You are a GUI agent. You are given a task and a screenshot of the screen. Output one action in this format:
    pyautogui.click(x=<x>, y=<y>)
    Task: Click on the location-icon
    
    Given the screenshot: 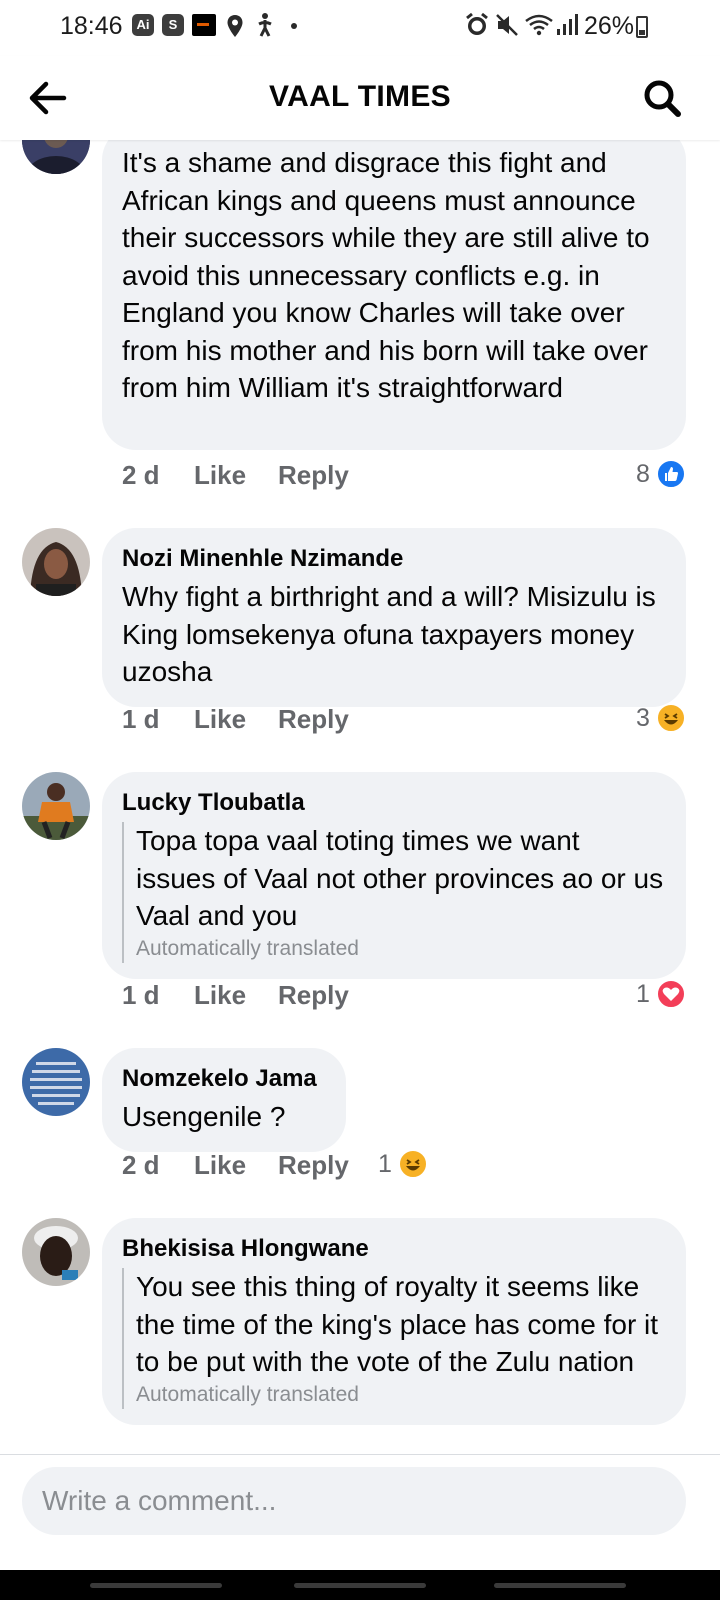 What is the action you would take?
    pyautogui.click(x=235, y=26)
    